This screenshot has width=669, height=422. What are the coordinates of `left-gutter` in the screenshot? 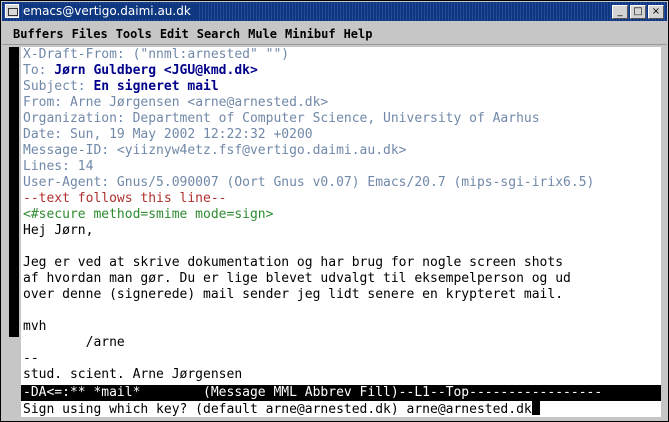 It's located at (5, 232).